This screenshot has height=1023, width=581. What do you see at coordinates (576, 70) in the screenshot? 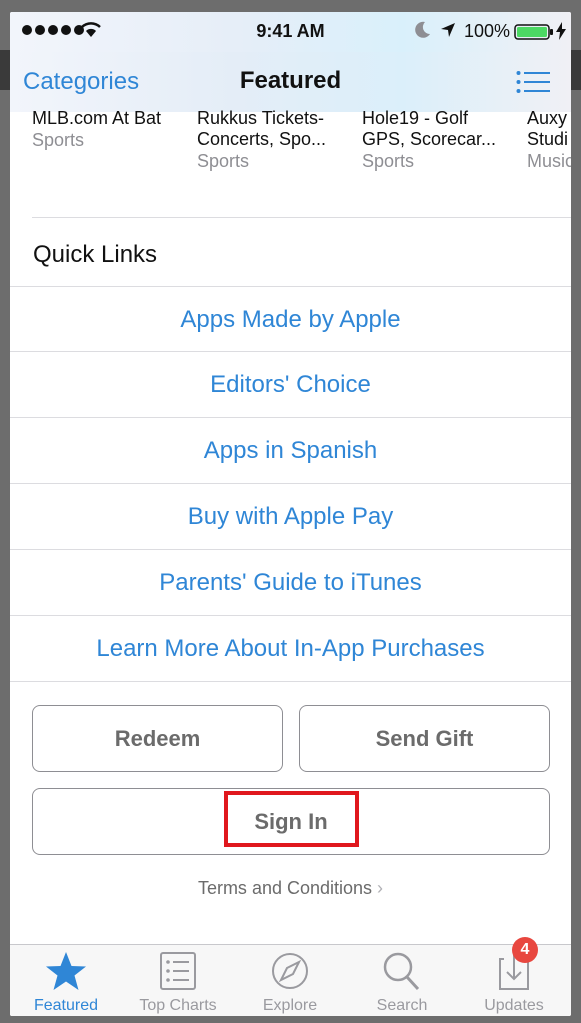
I see `background-strip-right` at bounding box center [576, 70].